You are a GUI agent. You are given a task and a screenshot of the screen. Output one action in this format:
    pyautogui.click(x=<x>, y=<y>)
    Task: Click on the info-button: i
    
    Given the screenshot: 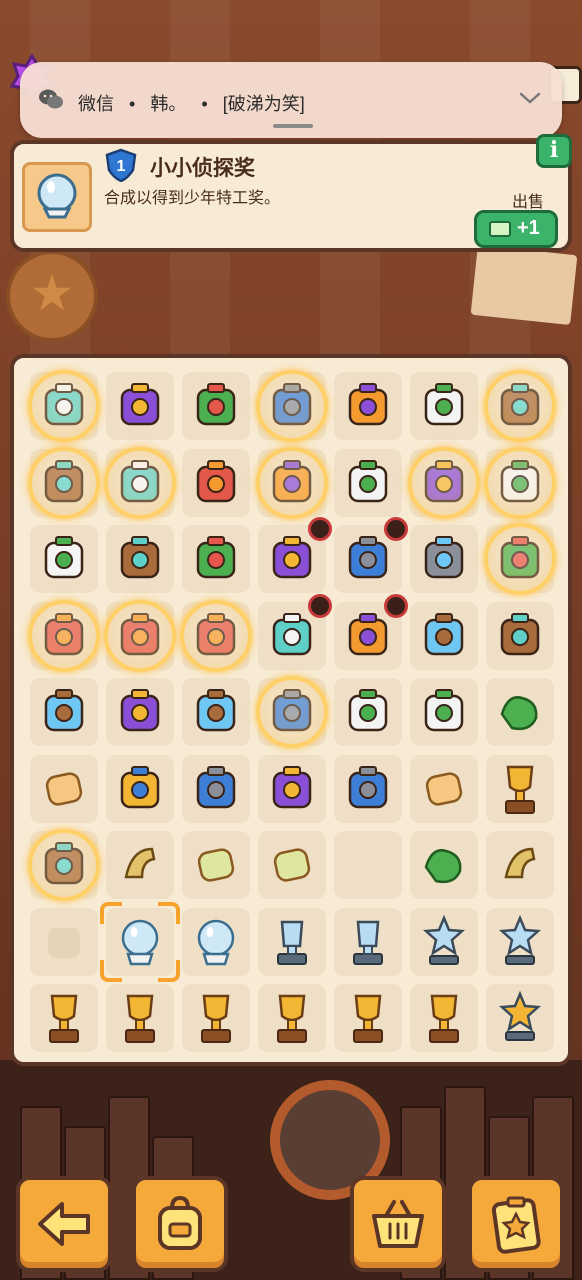 What is the action you would take?
    pyautogui.click(x=554, y=151)
    